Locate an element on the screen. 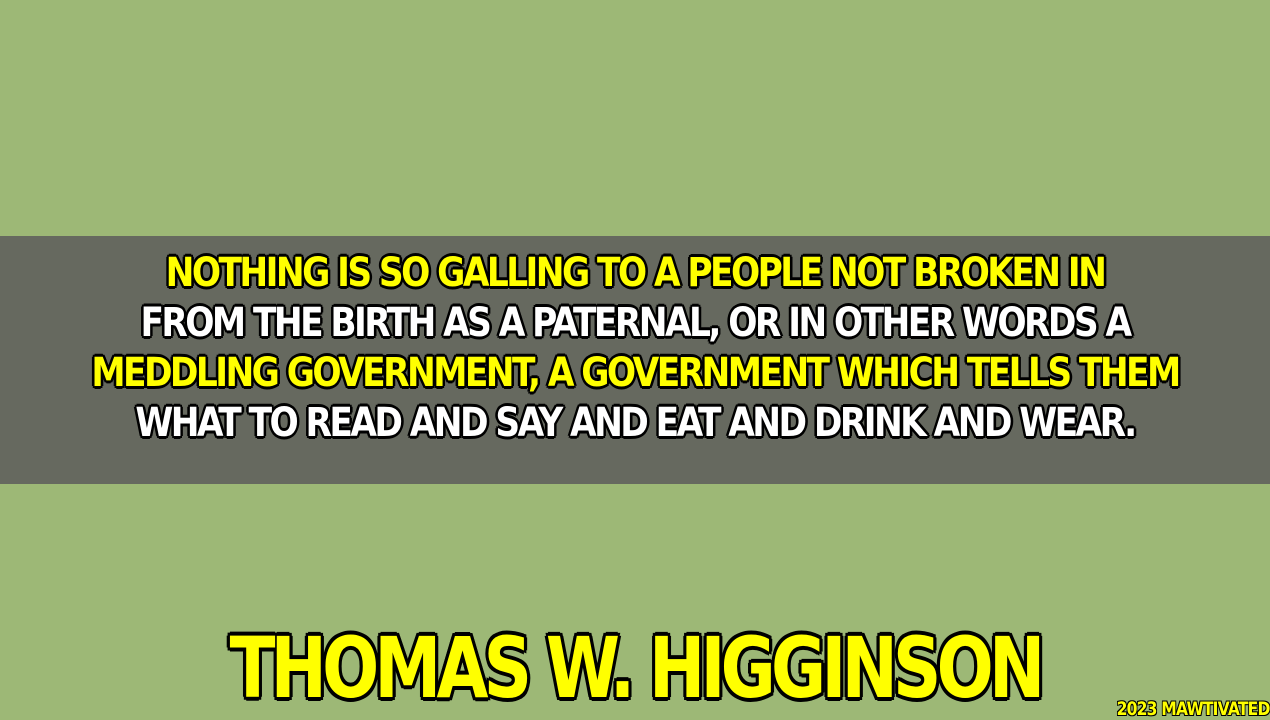 The width and height of the screenshot is (1270, 720). author-name: THOMAS W. HIGGINSON is located at coordinates (637, 668).